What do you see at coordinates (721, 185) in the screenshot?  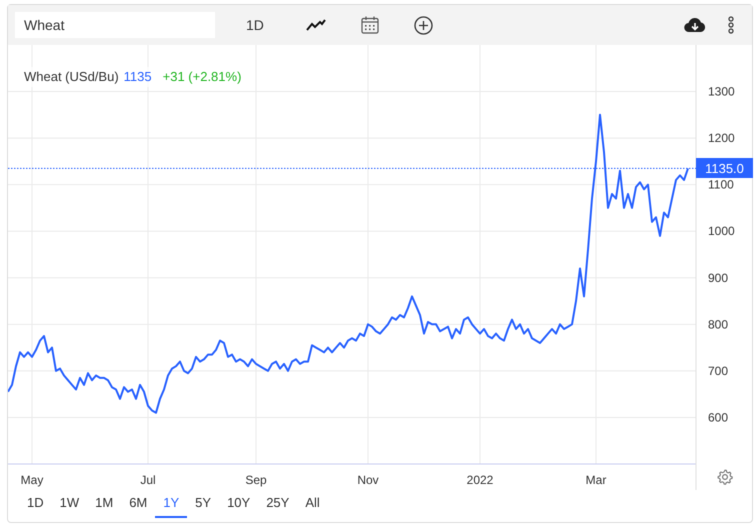 I see `y-axis-label: 1100` at bounding box center [721, 185].